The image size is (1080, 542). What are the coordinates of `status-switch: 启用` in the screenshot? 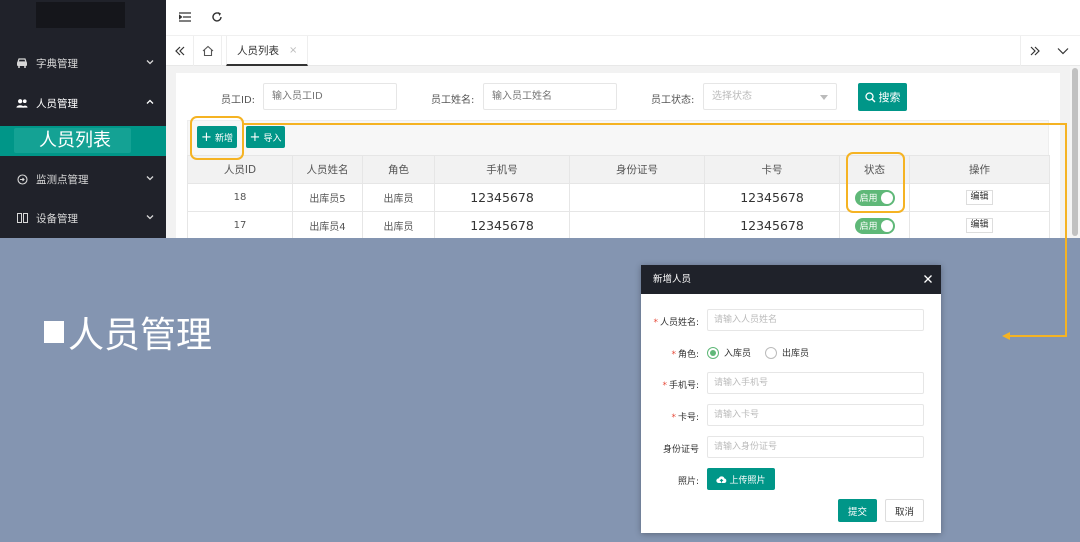 It's located at (874, 225).